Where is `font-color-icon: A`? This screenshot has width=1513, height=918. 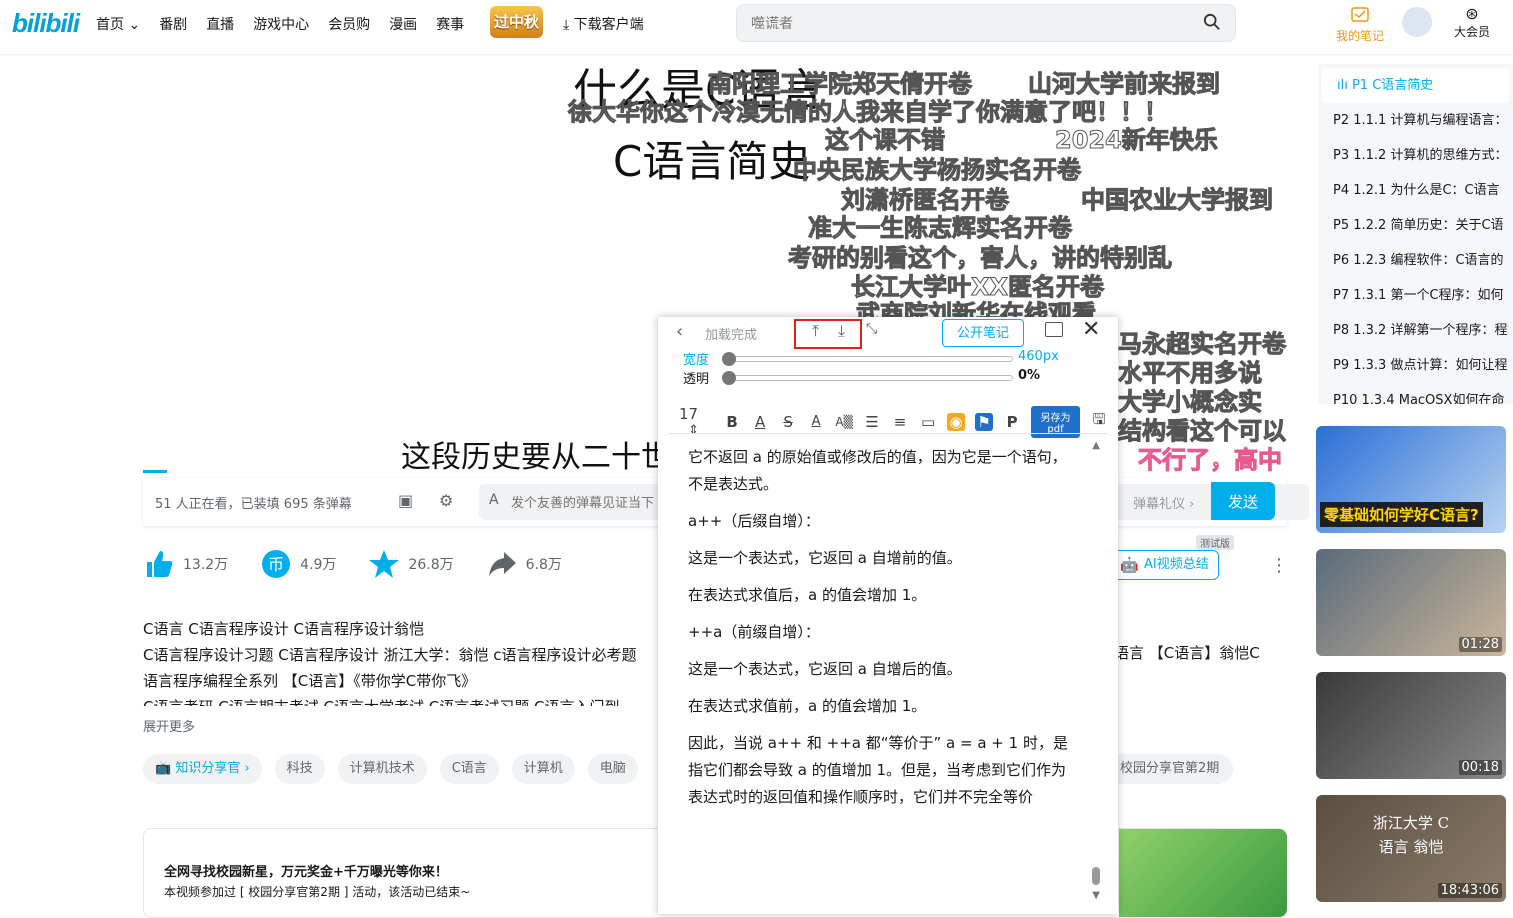
font-color-icon: A is located at coordinates (816, 421).